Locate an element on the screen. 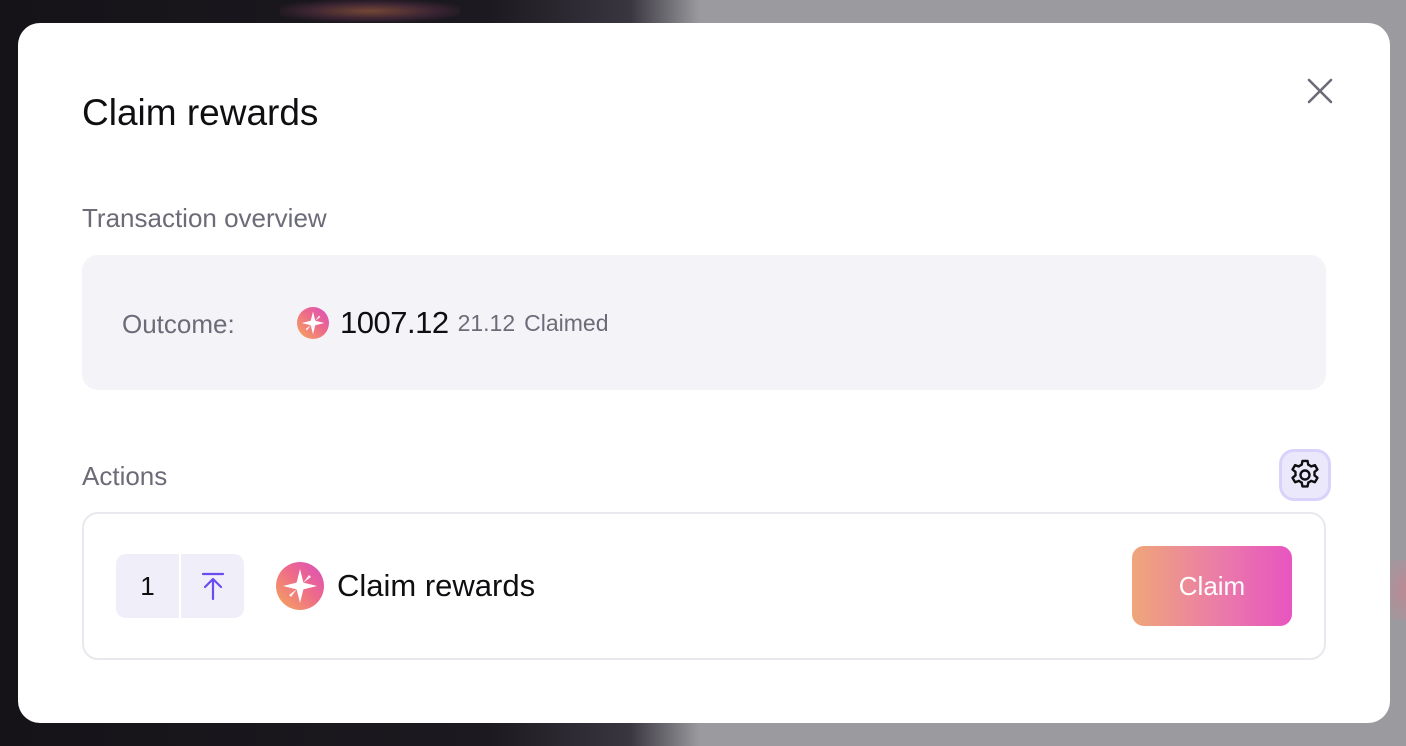 Image resolution: width=1406 pixels, height=746 pixels. step-number: 1 is located at coordinates (147, 586).